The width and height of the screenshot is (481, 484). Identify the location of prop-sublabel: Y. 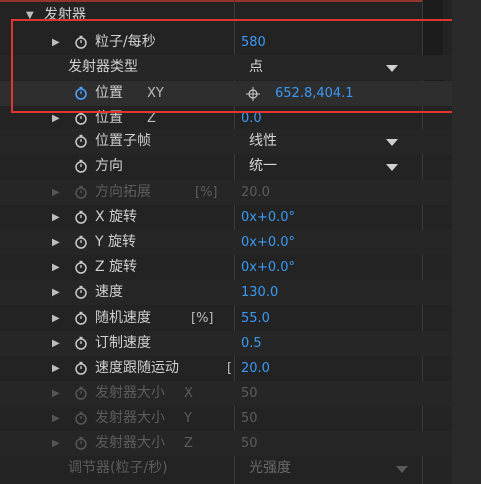
(188, 418).